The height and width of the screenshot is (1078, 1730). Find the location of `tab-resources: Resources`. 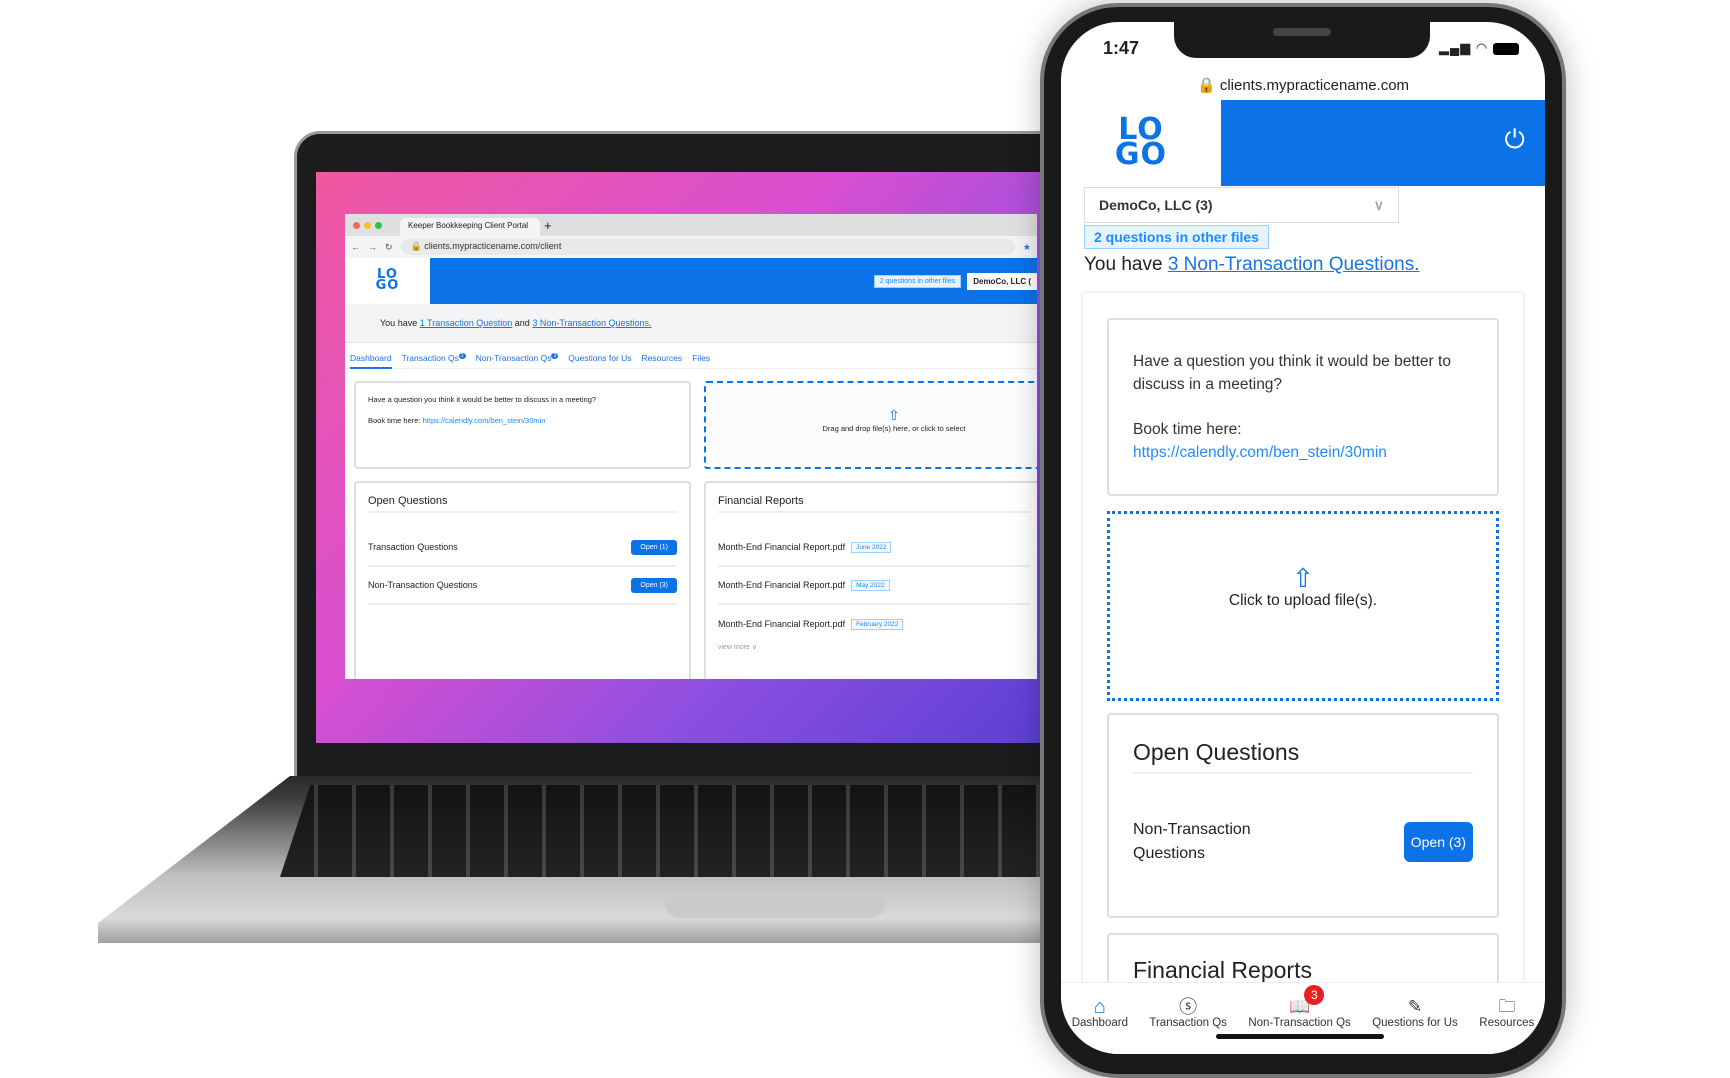

tab-resources: Resources is located at coordinates (662, 360).